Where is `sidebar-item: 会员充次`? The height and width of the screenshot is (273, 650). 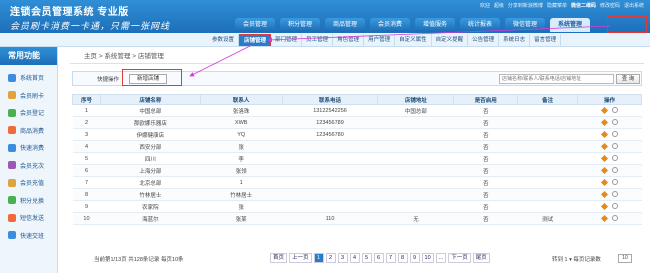 sidebar-item: 会员充次 is located at coordinates (28, 166).